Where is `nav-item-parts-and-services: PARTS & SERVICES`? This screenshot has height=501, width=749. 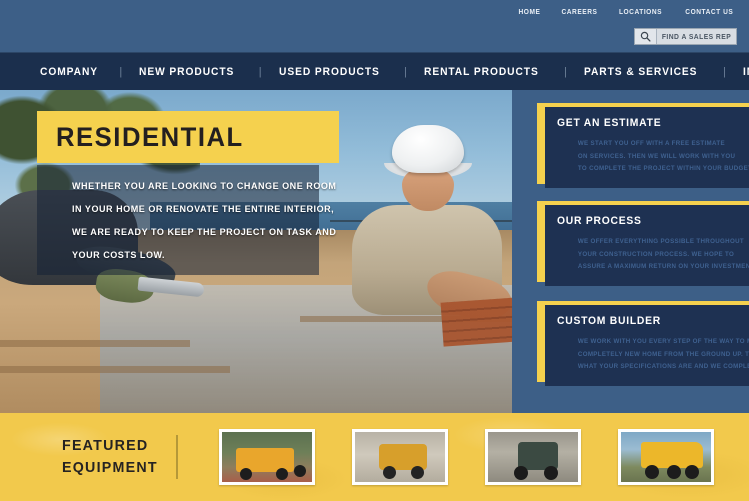 nav-item-parts-and-services: PARTS & SERVICES is located at coordinates (640, 72).